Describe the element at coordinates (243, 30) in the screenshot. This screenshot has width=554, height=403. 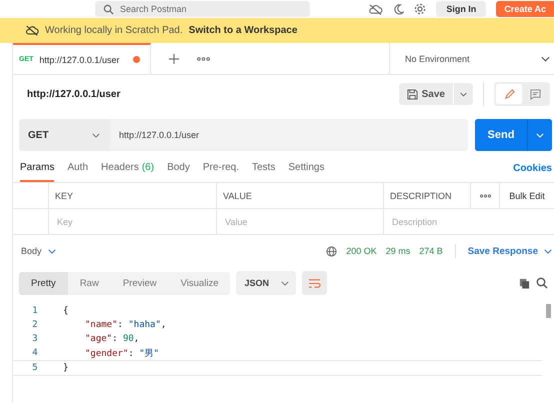
I see `workspace-link: Switch to a Workspace` at that location.